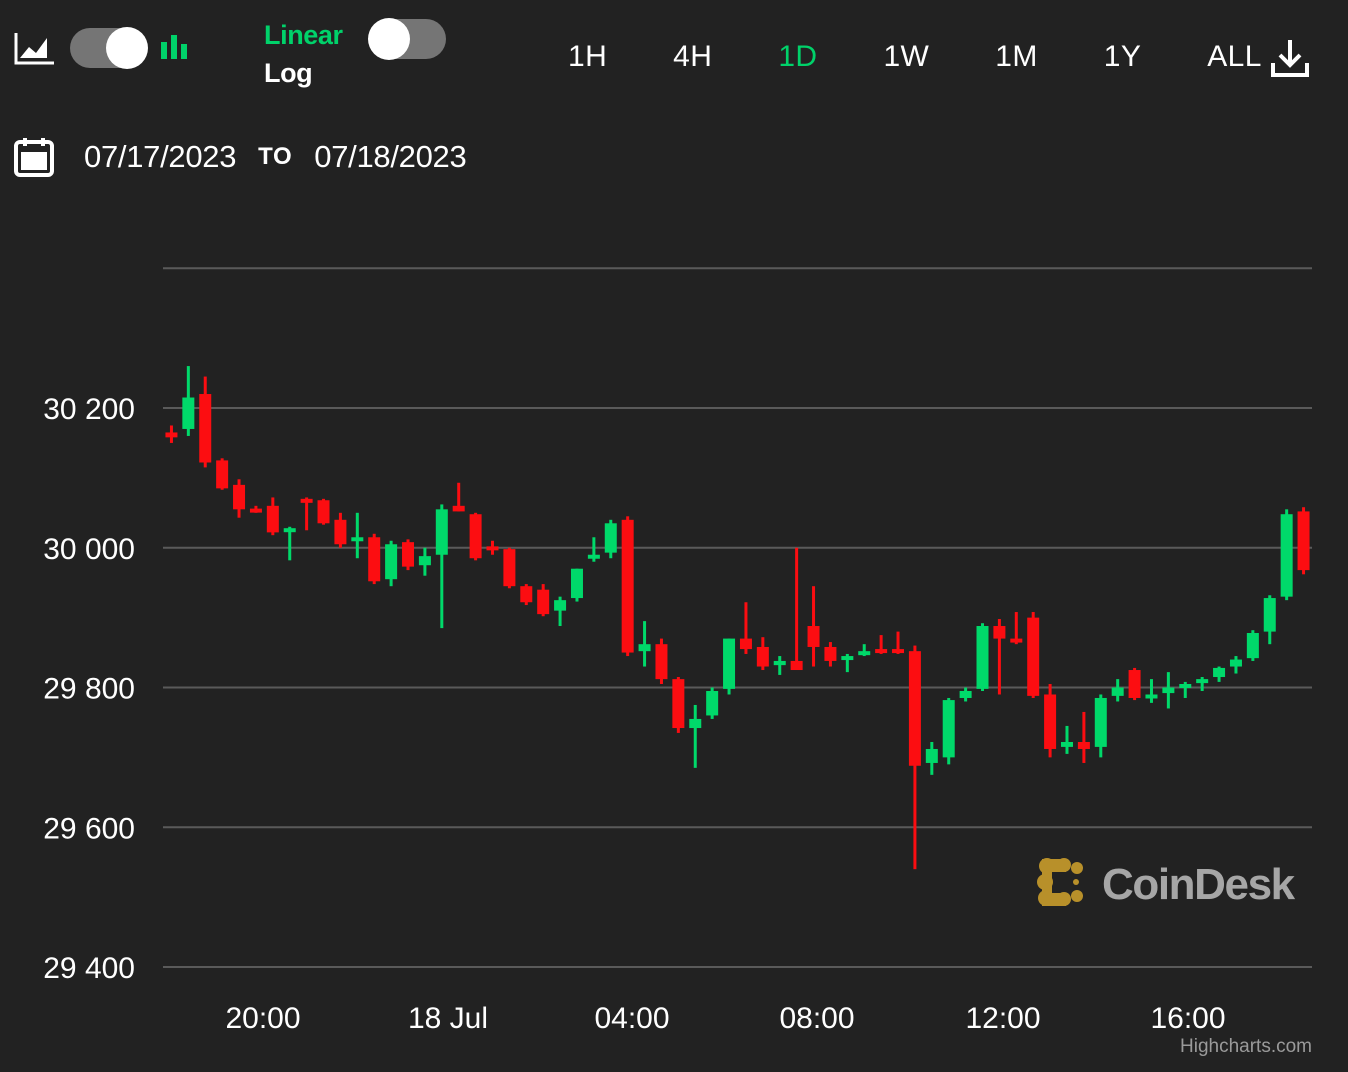 The height and width of the screenshot is (1072, 1348). I want to click on chart-type-toggle, so click(109, 48).